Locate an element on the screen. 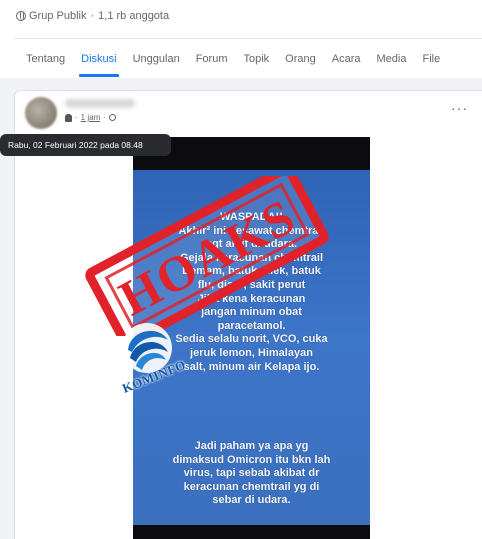 The width and height of the screenshot is (482, 539). more-options-button: ··· is located at coordinates (459, 108).